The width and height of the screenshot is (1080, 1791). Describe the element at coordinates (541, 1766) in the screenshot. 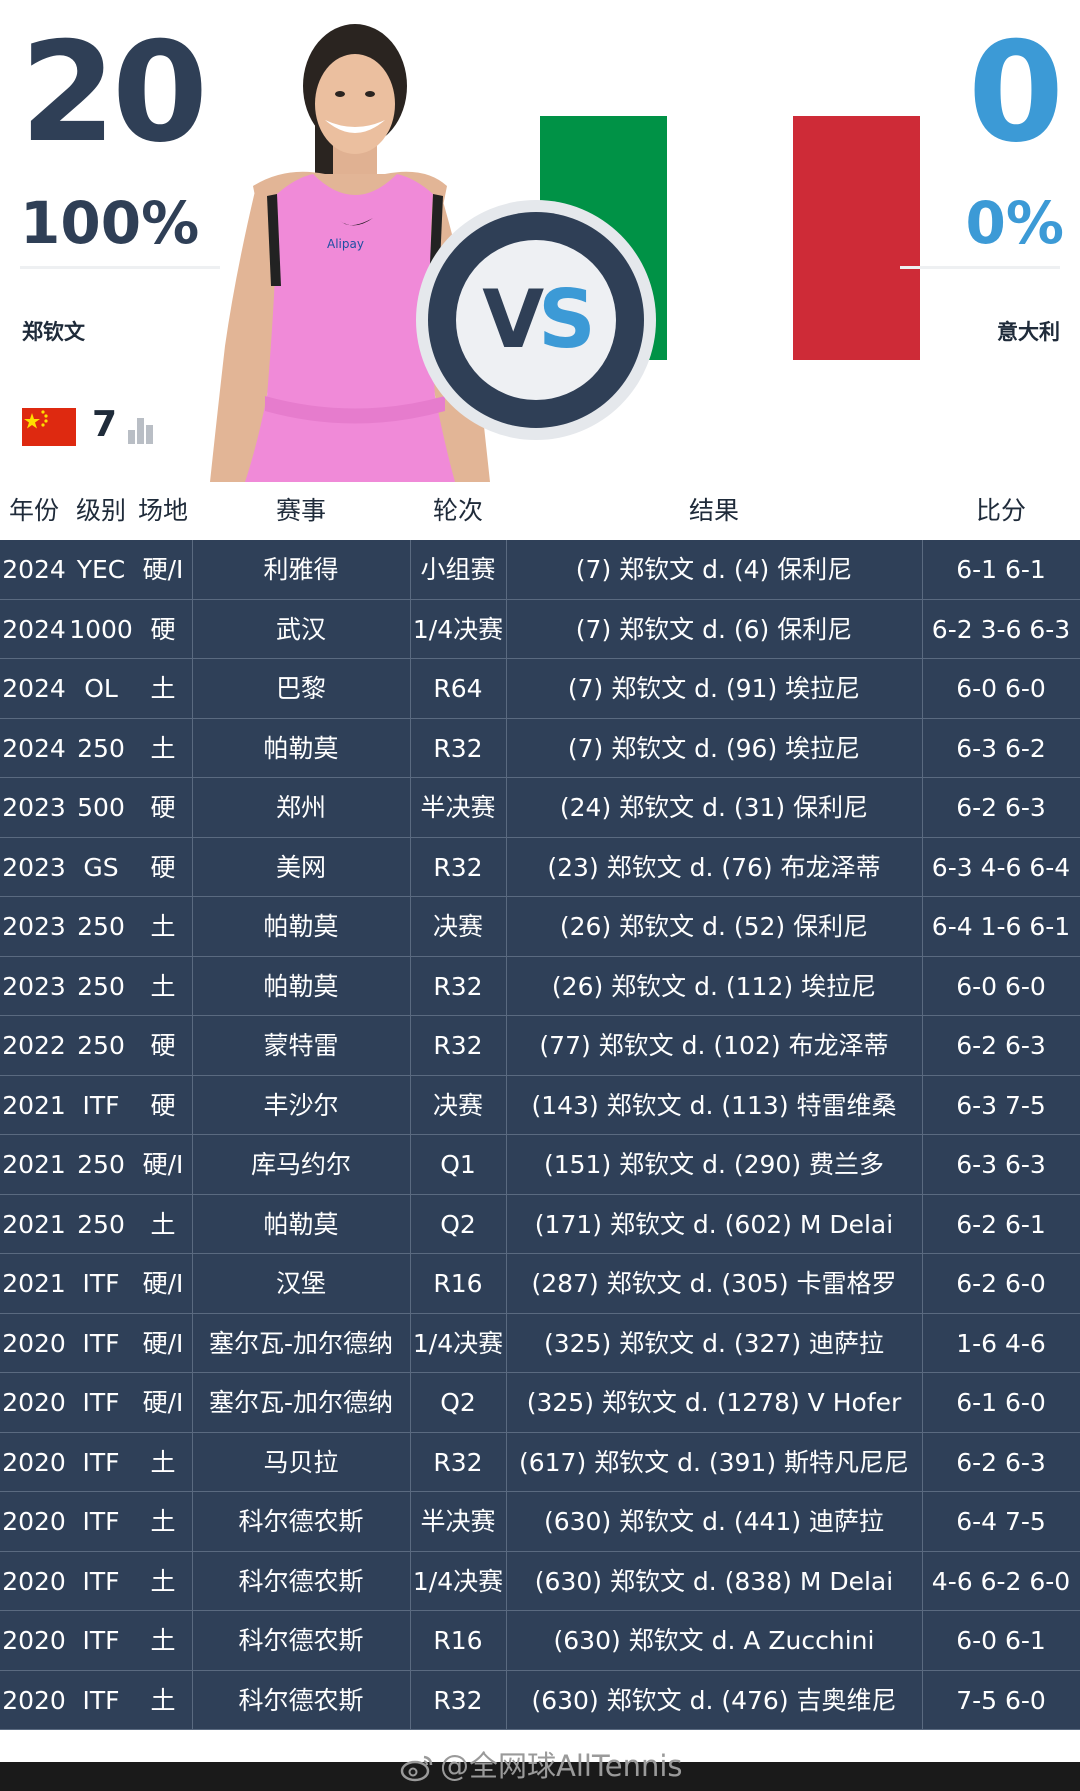

I see `watermark: @全网球AllTennis` at that location.